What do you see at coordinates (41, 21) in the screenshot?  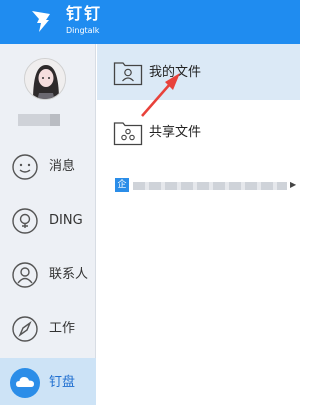 I see `dingtalk-logo` at bounding box center [41, 21].